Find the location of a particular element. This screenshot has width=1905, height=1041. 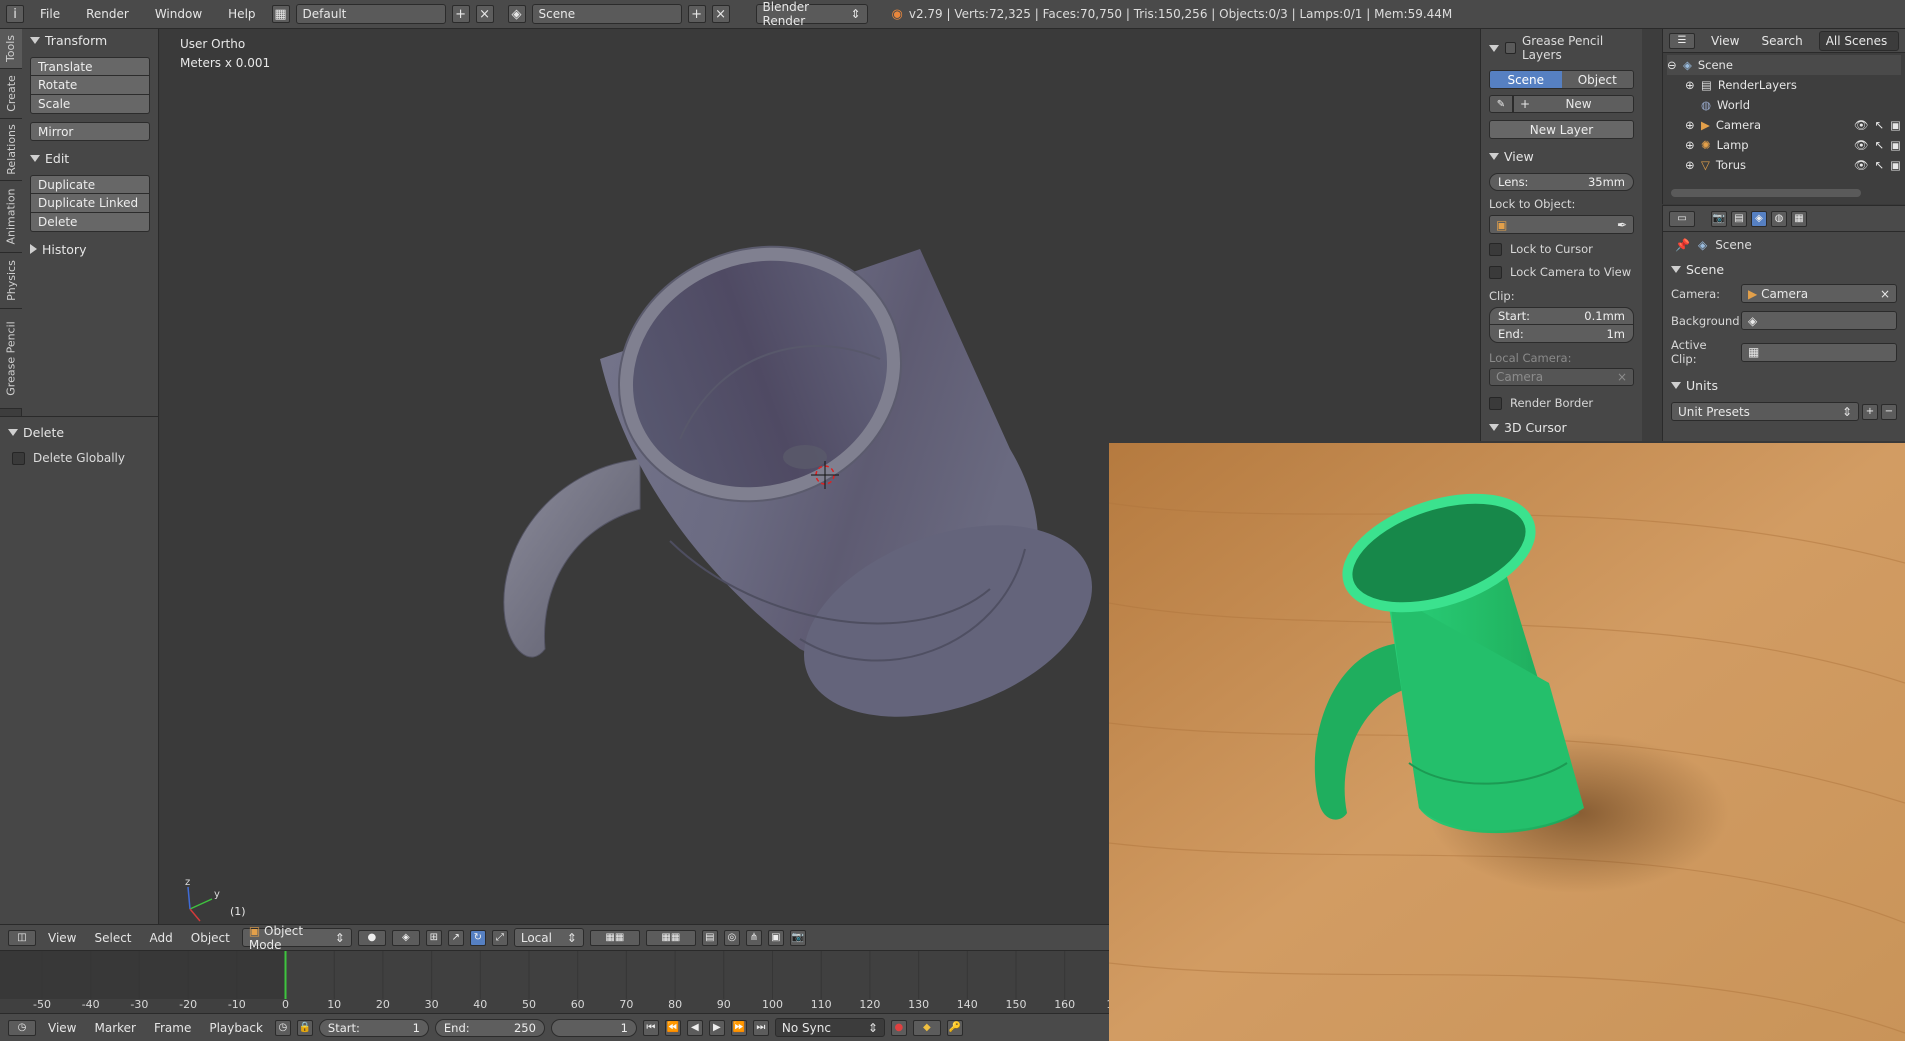

marker-menu: Marker is located at coordinates (114, 1028).